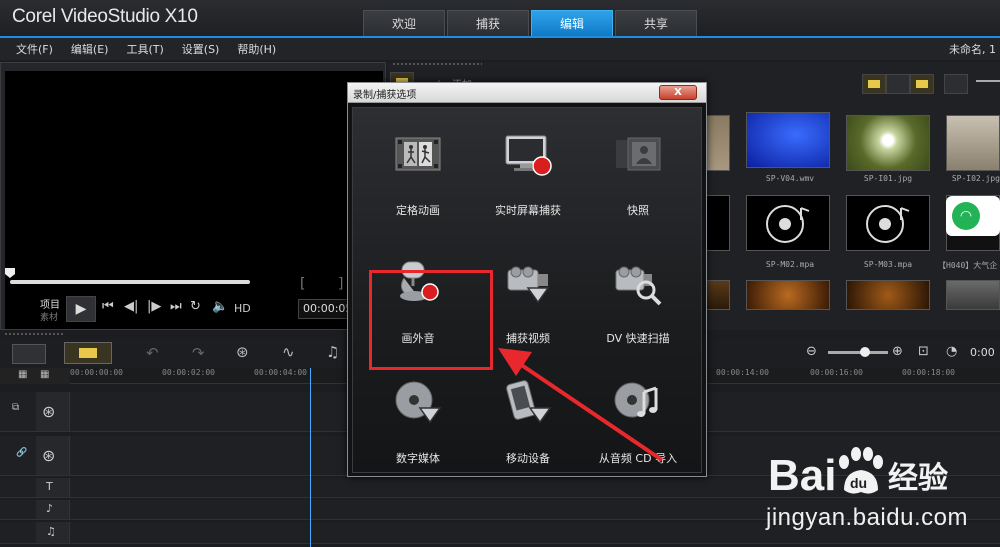 The image size is (1000, 547). Describe the element at coordinates (488, 23) in the screenshot. I see `tab-capture: 捕获` at that location.